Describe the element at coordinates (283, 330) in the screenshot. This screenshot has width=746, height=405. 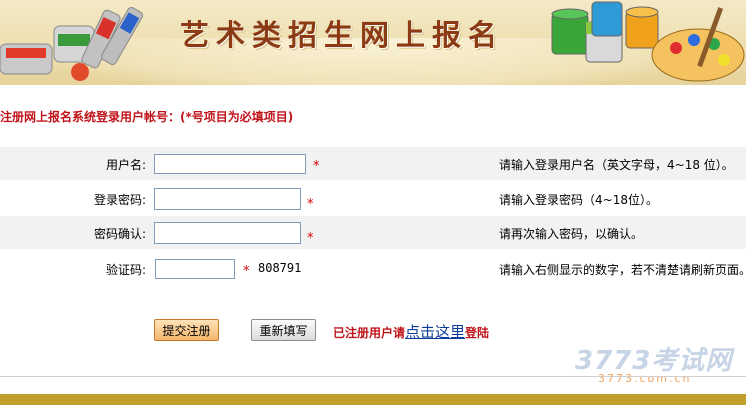
I see `reset-button: 重新填写` at that location.